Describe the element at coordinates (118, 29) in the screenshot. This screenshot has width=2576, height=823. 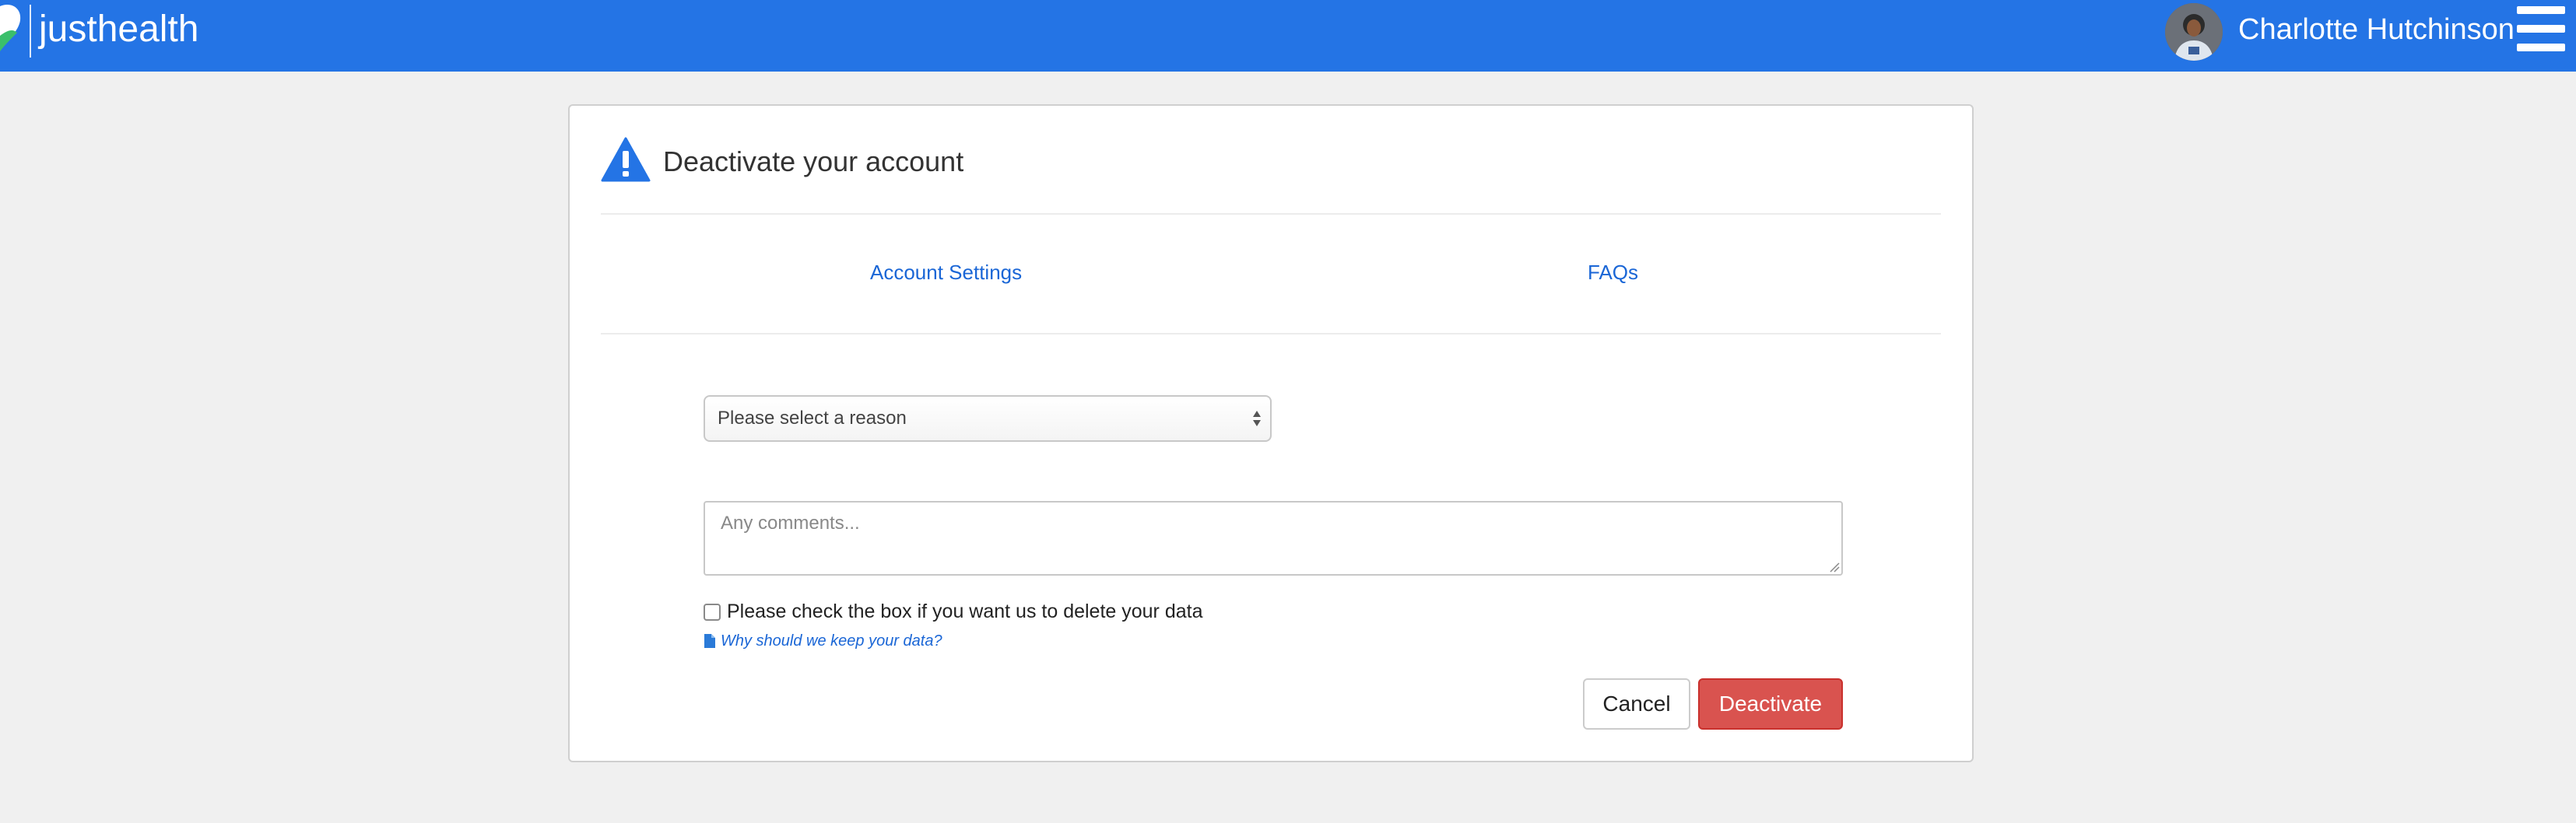
I see `brand-name: justhealth` at that location.